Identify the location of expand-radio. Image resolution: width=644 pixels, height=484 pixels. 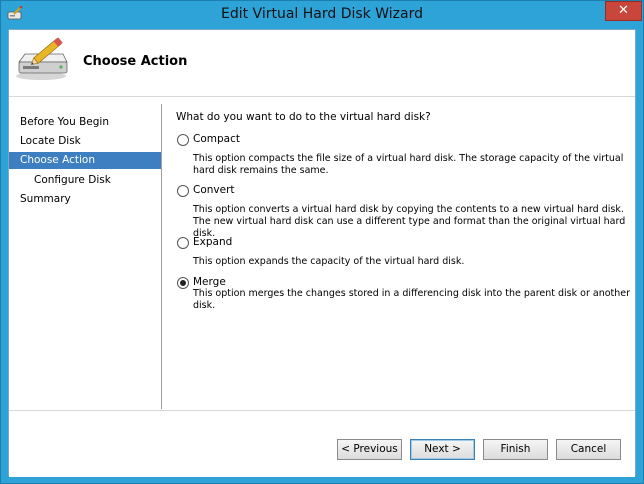
(183, 243).